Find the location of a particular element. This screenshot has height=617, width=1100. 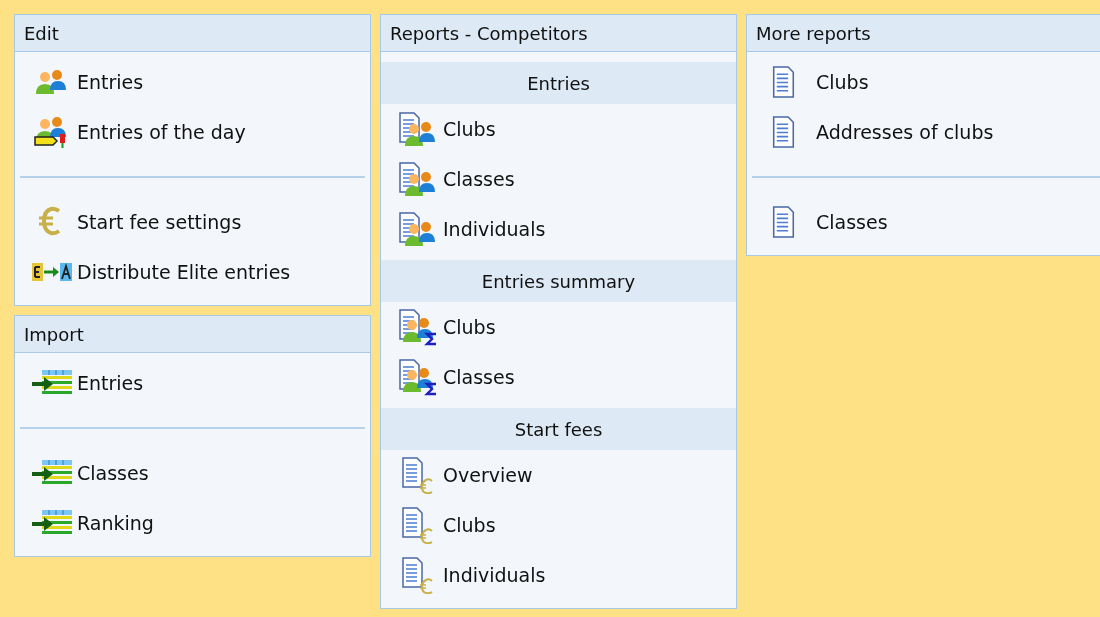

section-header: Start fees is located at coordinates (558, 429).